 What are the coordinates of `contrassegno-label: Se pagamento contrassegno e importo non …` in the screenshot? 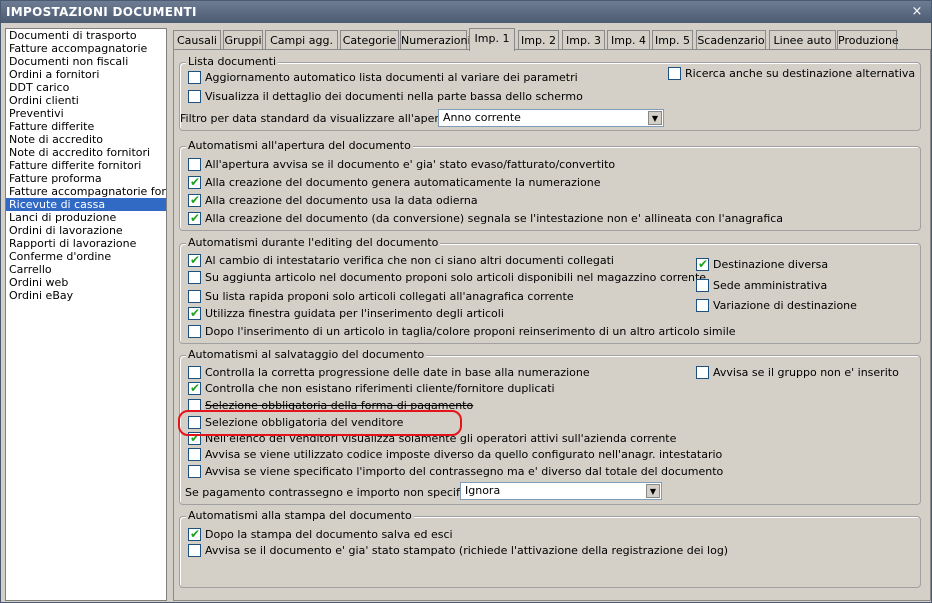 It's located at (339, 492).